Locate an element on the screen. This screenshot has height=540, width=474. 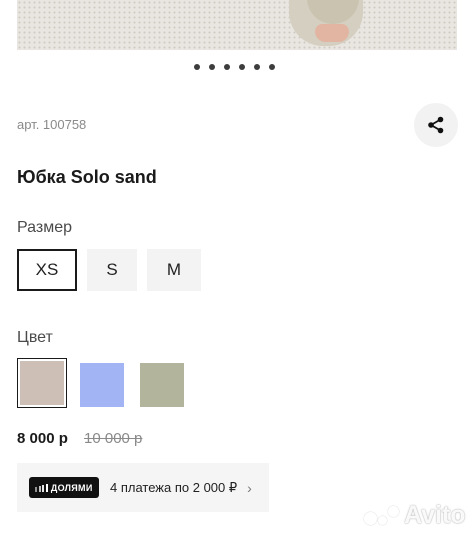
watermark-text: Avito is located at coordinates (435, 515).